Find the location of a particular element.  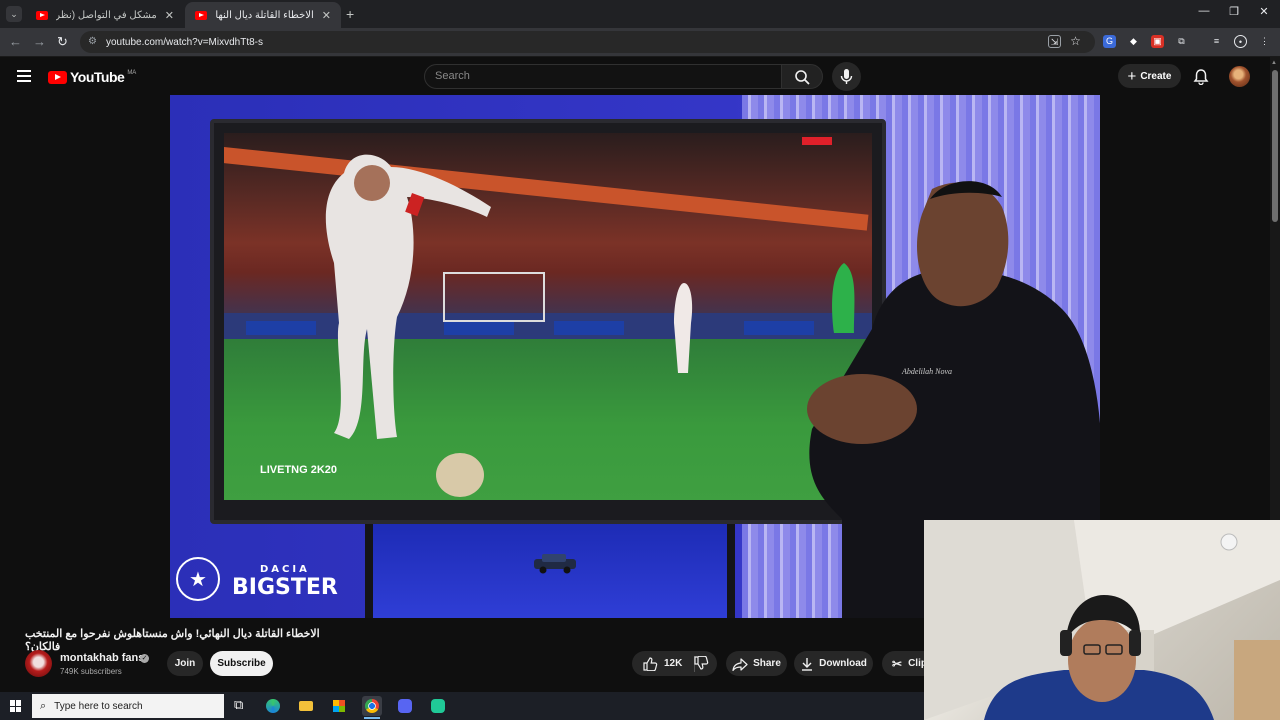

share-arrow-icon is located at coordinates (740, 664).